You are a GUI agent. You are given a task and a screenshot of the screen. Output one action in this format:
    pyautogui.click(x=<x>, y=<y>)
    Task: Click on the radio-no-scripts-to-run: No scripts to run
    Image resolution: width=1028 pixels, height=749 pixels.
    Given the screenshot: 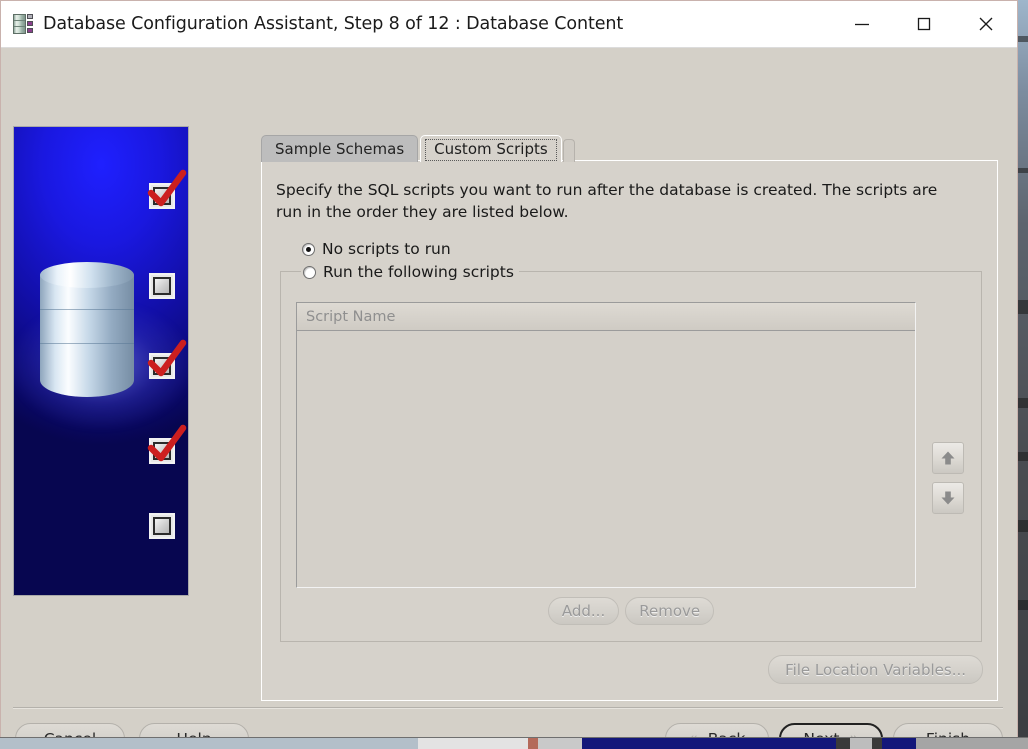 What is the action you would take?
    pyautogui.click(x=376, y=249)
    